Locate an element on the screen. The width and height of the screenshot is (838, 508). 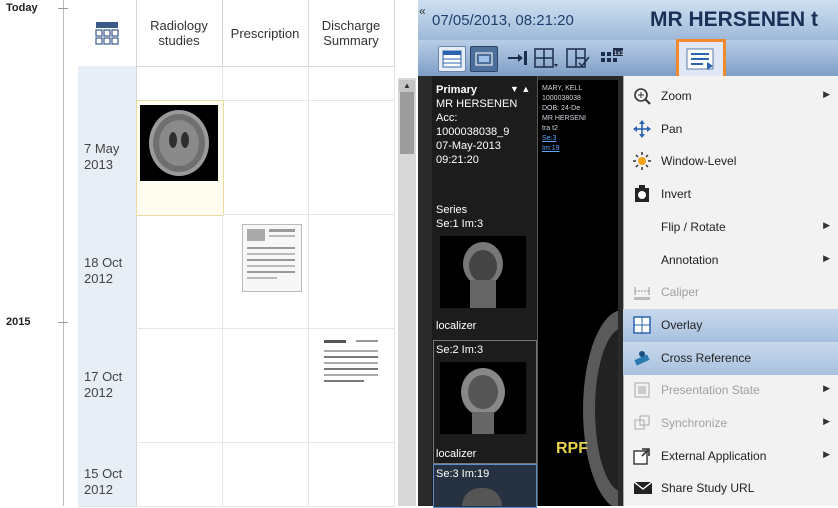
date-cell: 18 Oct 2012 is located at coordinates (107, 271).